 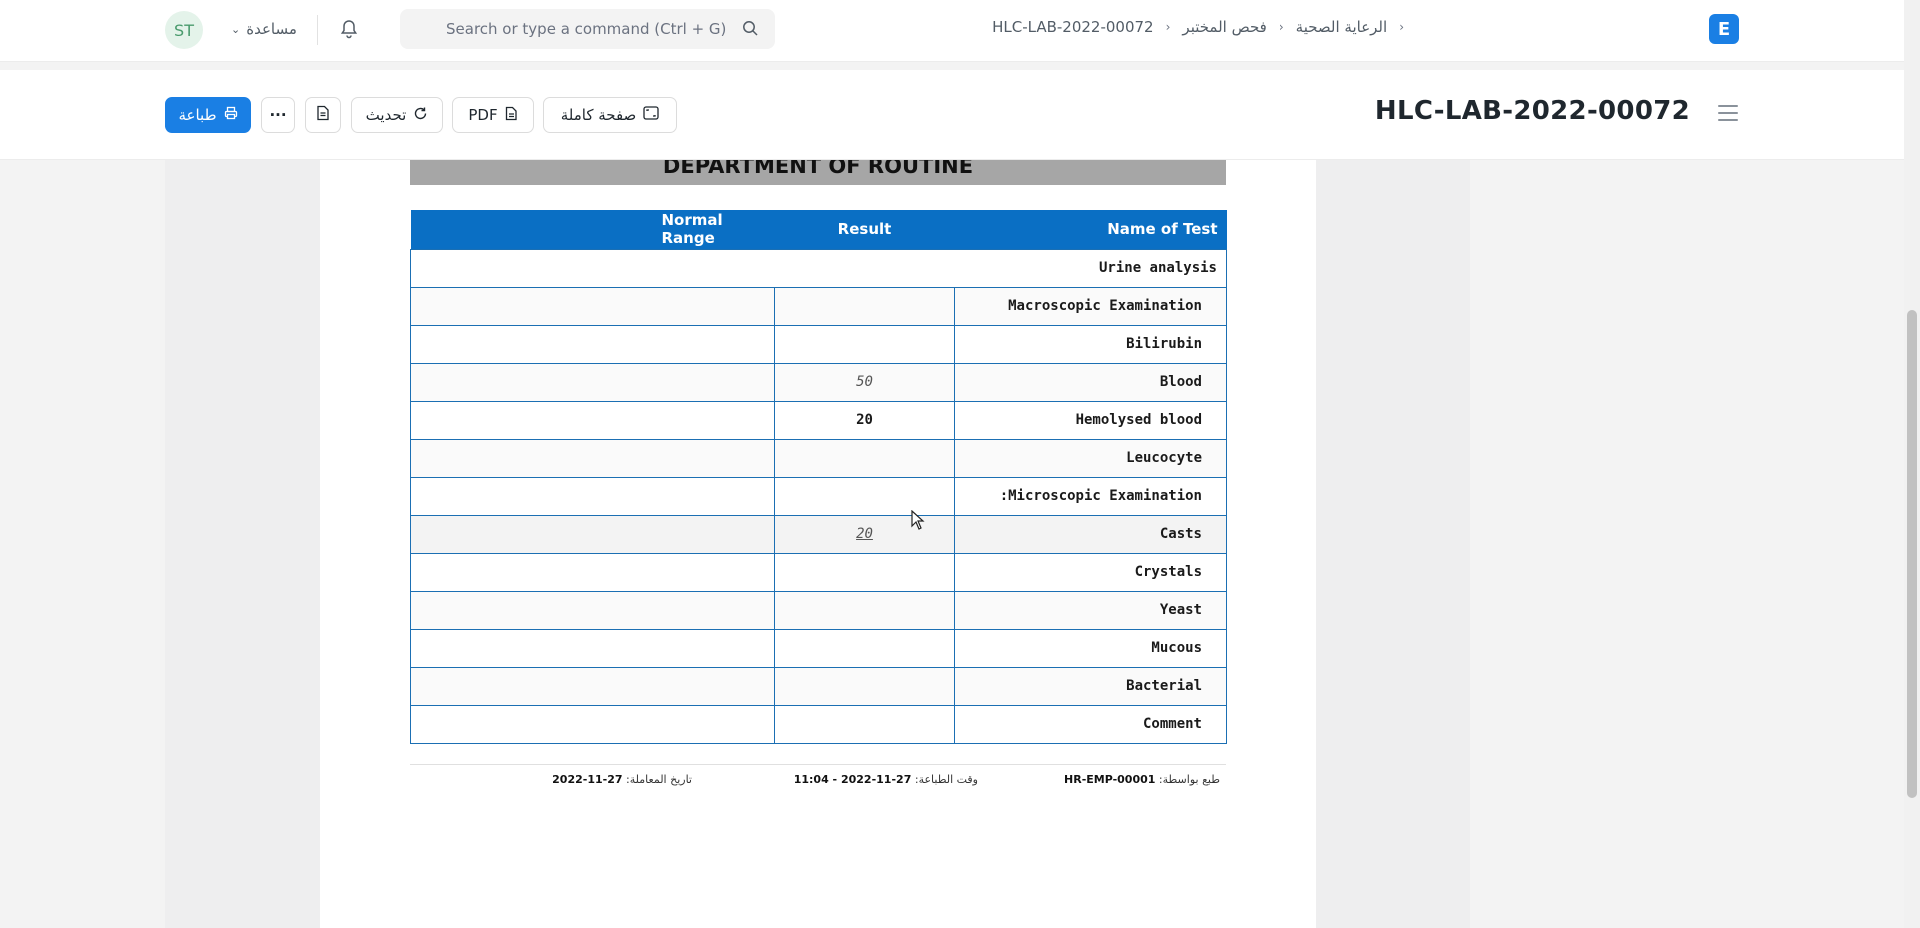 What do you see at coordinates (1189, 779) in the screenshot?
I see `printed-by-label: طبع بواسطة:` at bounding box center [1189, 779].